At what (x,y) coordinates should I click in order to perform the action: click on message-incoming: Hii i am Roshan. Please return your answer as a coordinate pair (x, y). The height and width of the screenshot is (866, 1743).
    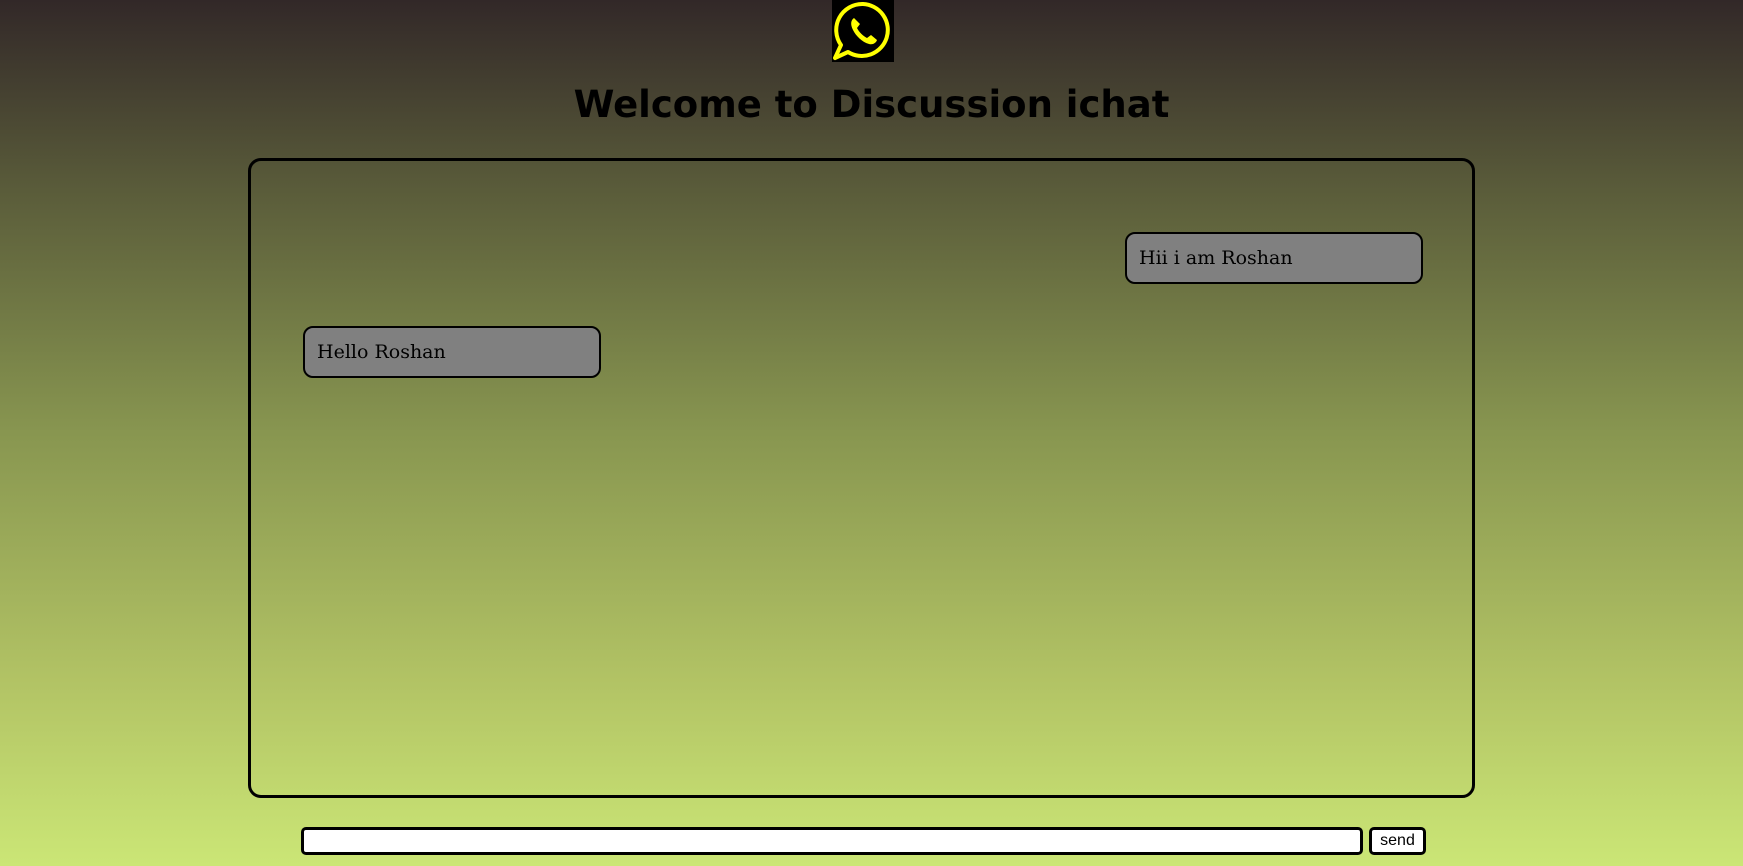
    Looking at the image, I should click on (1274, 258).